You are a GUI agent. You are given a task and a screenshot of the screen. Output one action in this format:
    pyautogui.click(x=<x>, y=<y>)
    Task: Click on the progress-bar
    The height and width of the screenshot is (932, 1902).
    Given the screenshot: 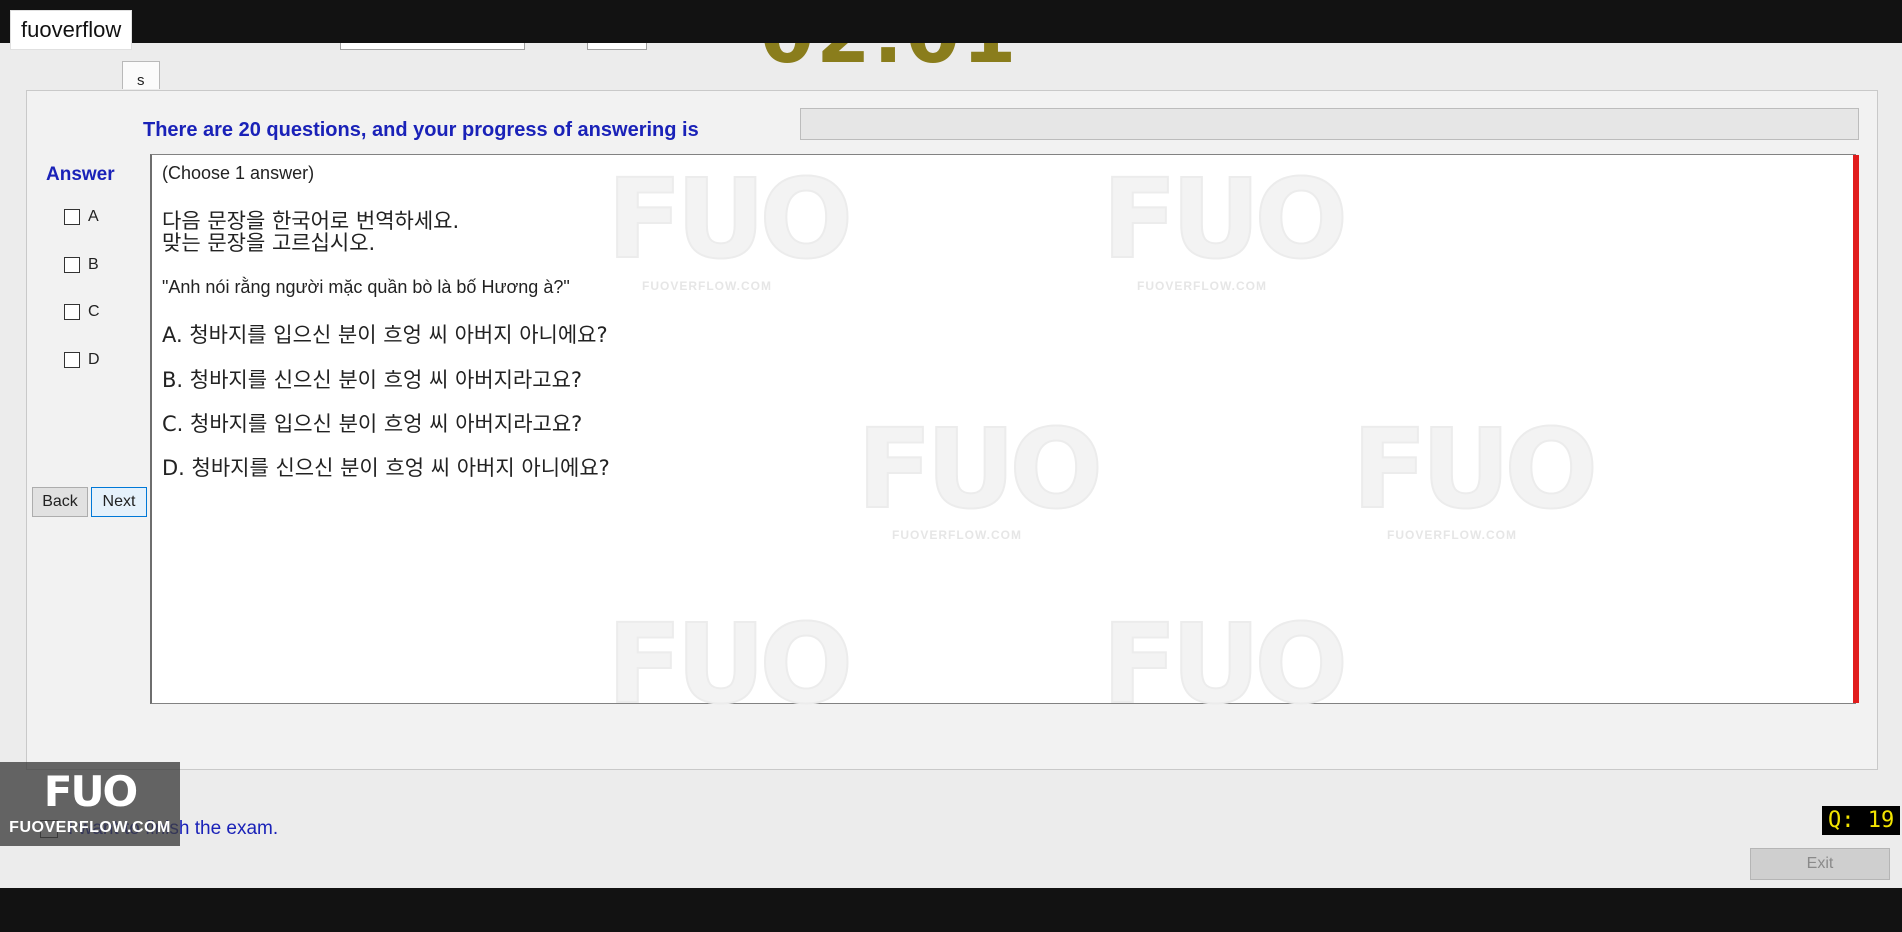 What is the action you would take?
    pyautogui.click(x=1329, y=124)
    